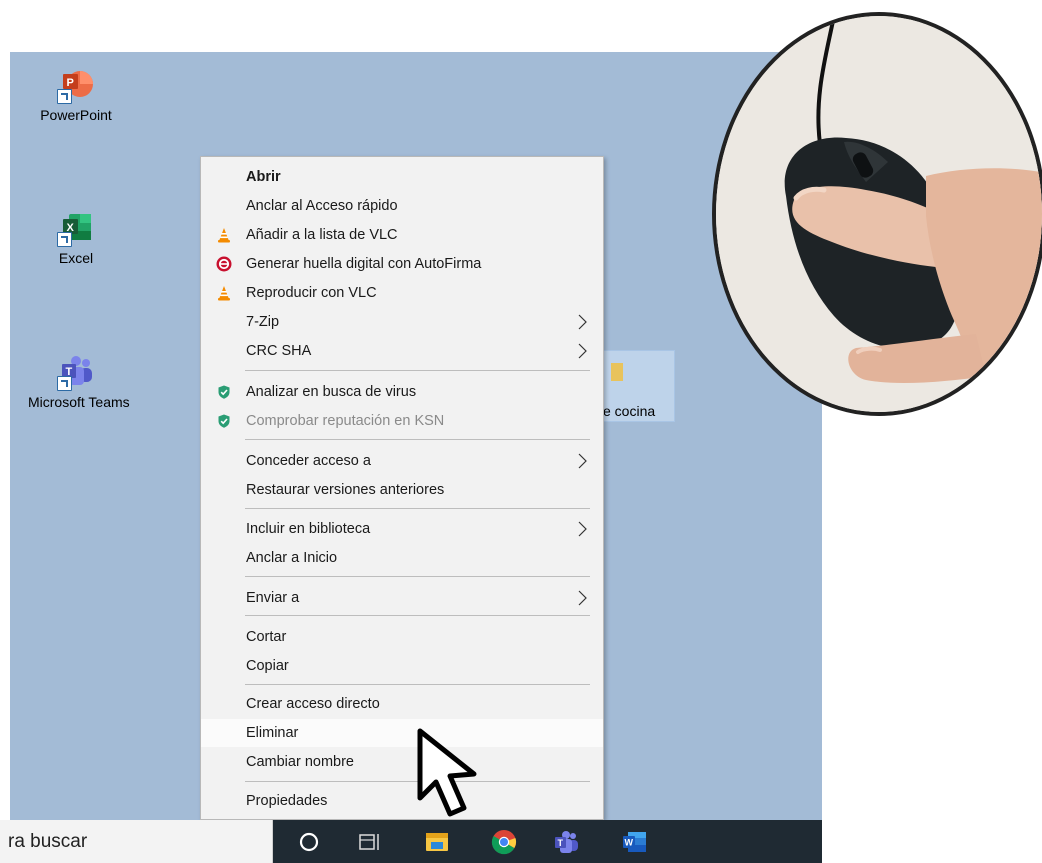 This screenshot has height=863, width=1042. I want to click on task-view-icon, so click(370, 842).